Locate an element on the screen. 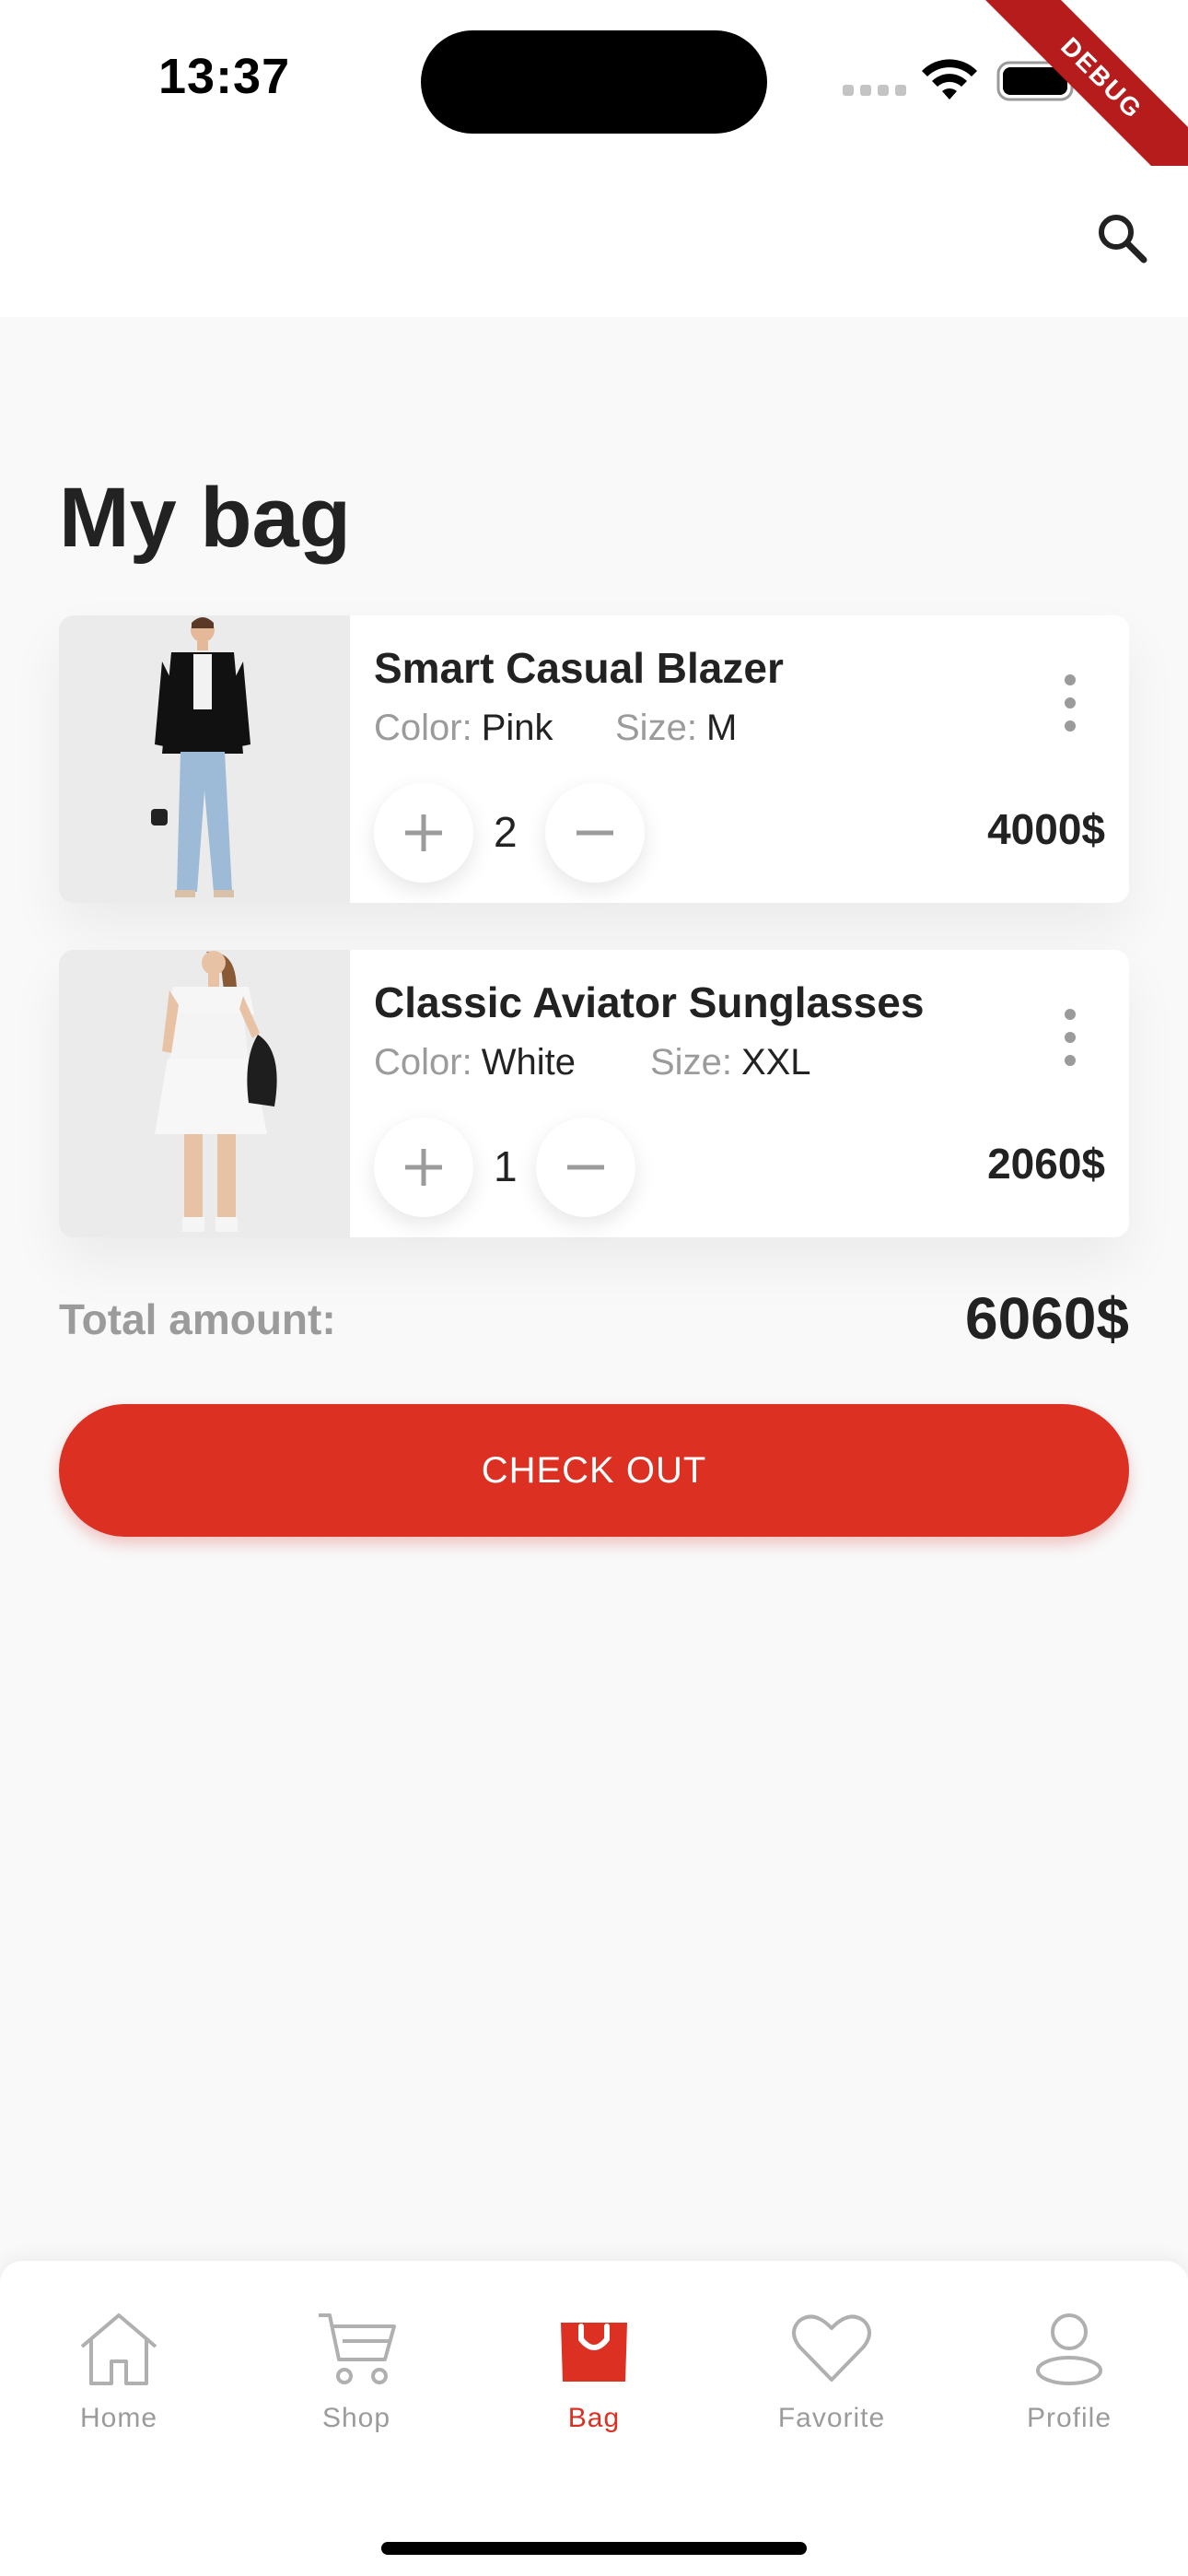 The image size is (1188, 2576). wifi-icon is located at coordinates (949, 79).